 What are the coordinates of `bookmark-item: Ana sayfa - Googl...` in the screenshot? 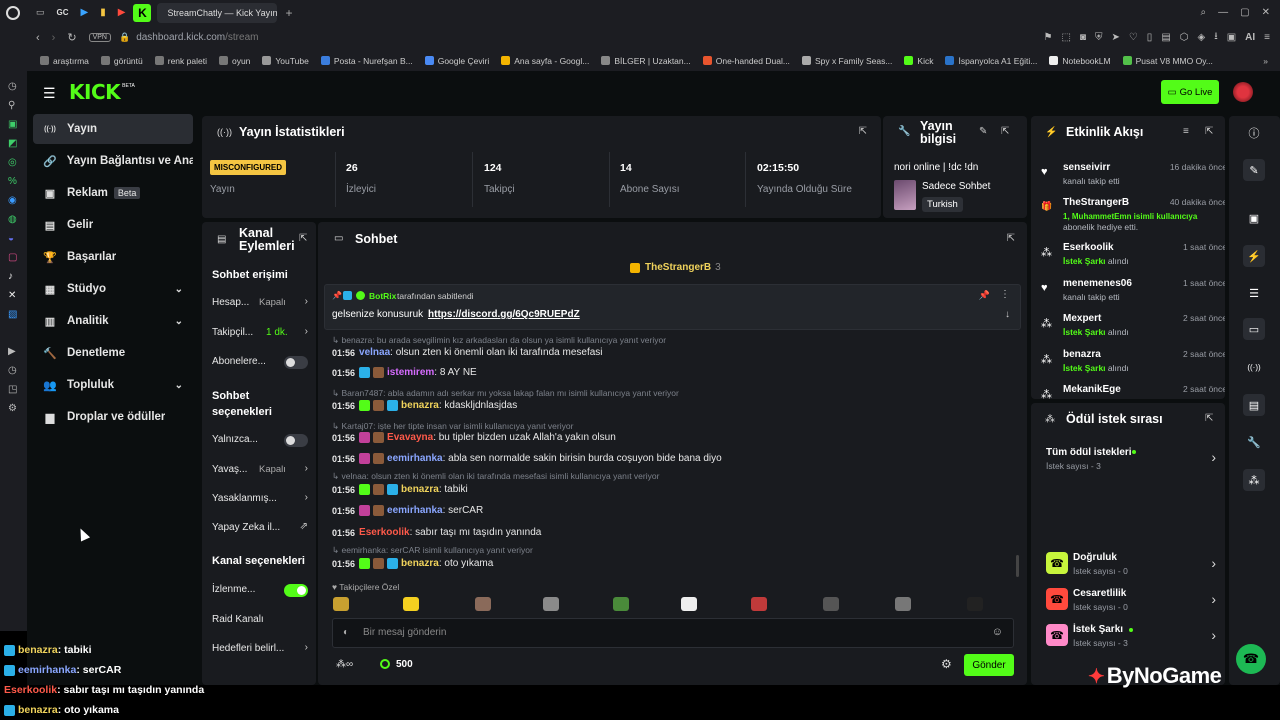 It's located at (545, 61).